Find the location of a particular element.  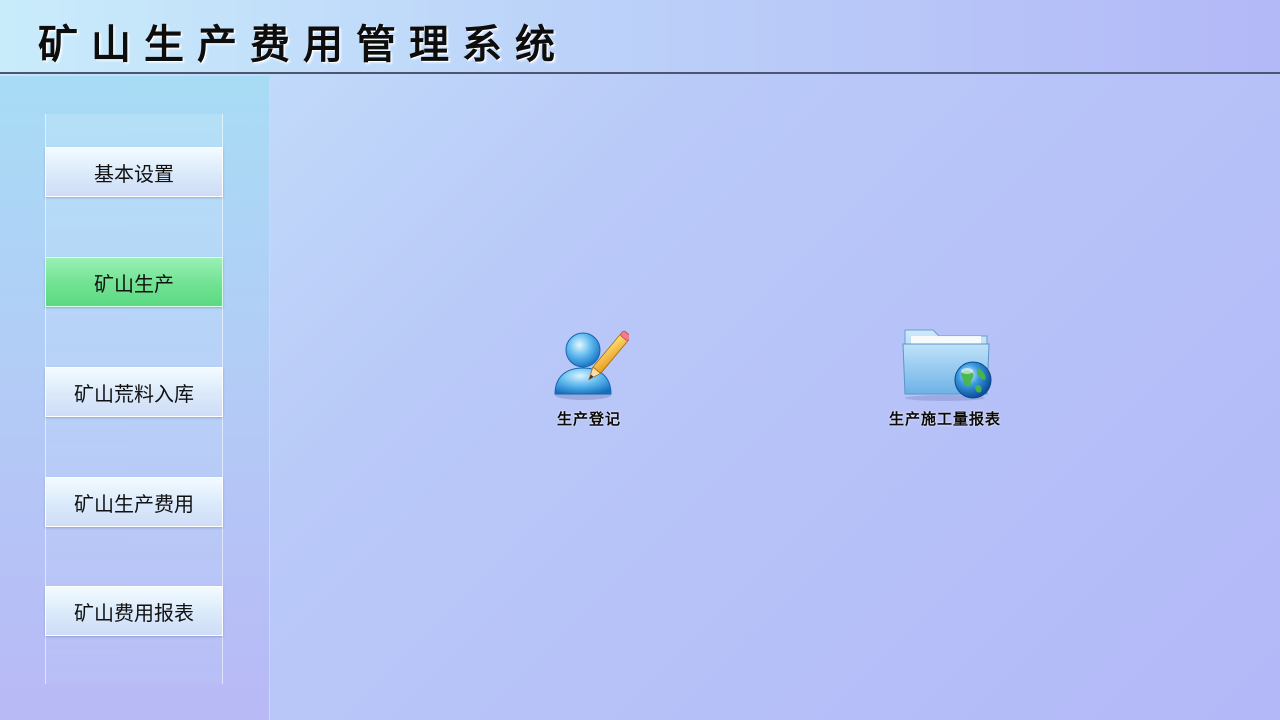

nav-mine-production: 矿山生产 is located at coordinates (134, 282).